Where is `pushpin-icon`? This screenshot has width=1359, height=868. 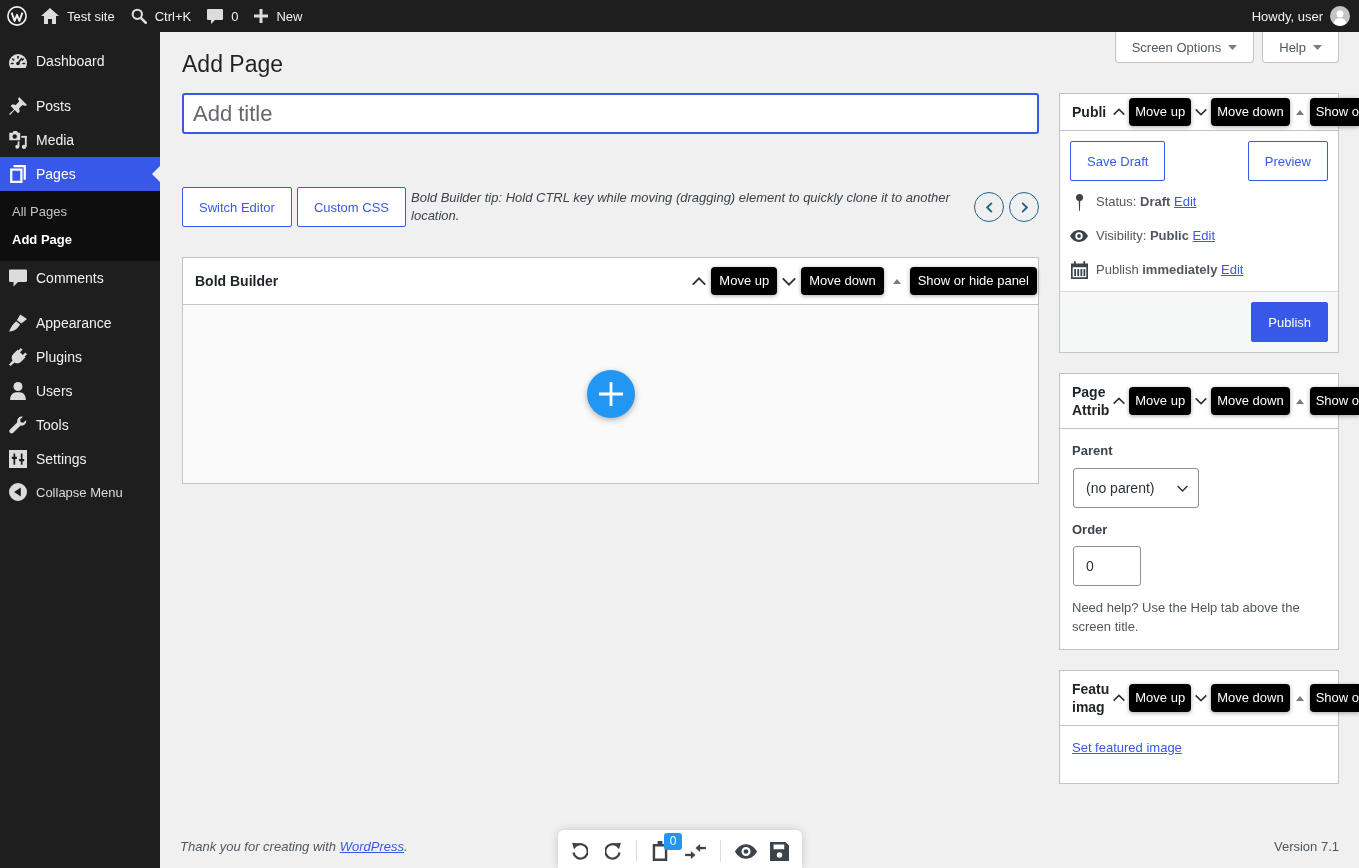 pushpin-icon is located at coordinates (18, 106).